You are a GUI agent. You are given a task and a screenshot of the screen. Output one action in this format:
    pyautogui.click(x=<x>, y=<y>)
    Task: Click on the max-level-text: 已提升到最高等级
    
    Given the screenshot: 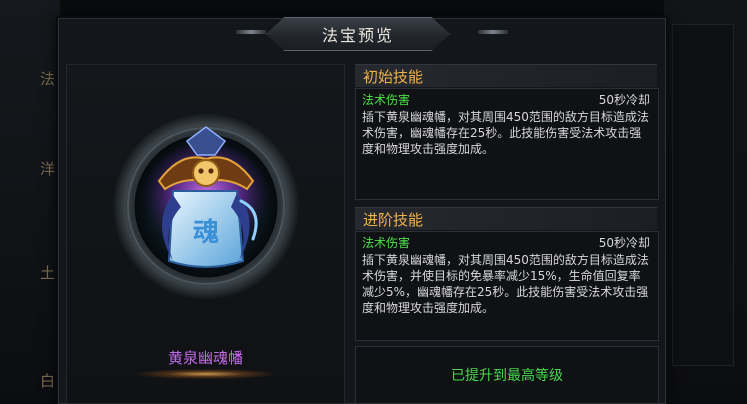 What is the action you would take?
    pyautogui.click(x=507, y=376)
    